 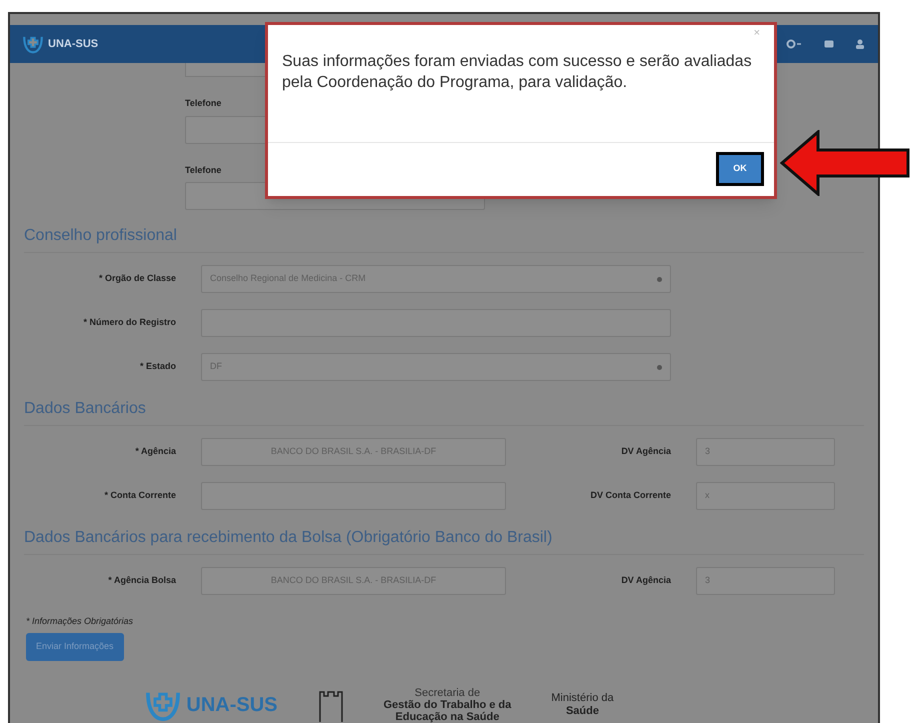 What do you see at coordinates (860, 44) in the screenshot?
I see `user-icon` at bounding box center [860, 44].